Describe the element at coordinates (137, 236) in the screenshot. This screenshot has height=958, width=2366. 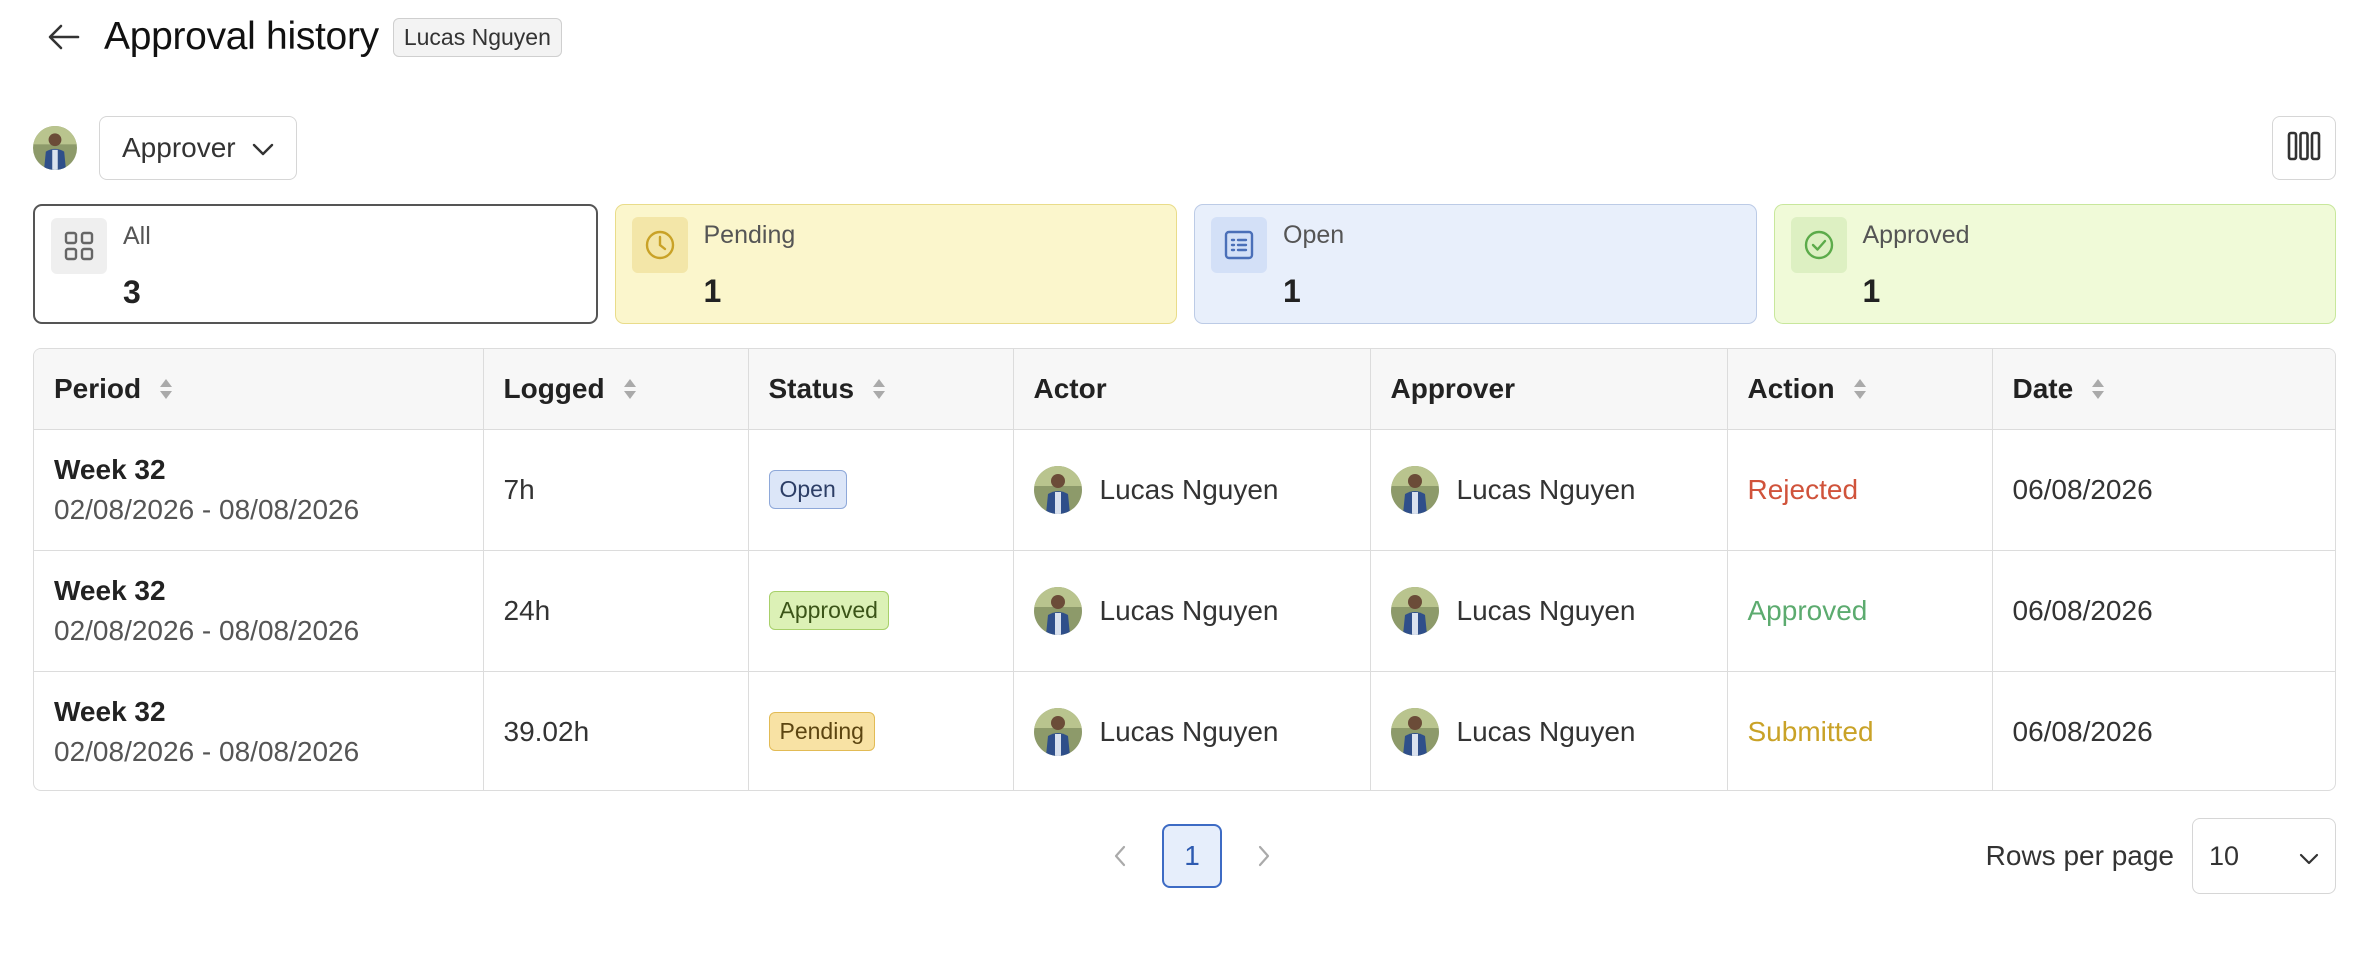
I see `stat-label: All` at that location.